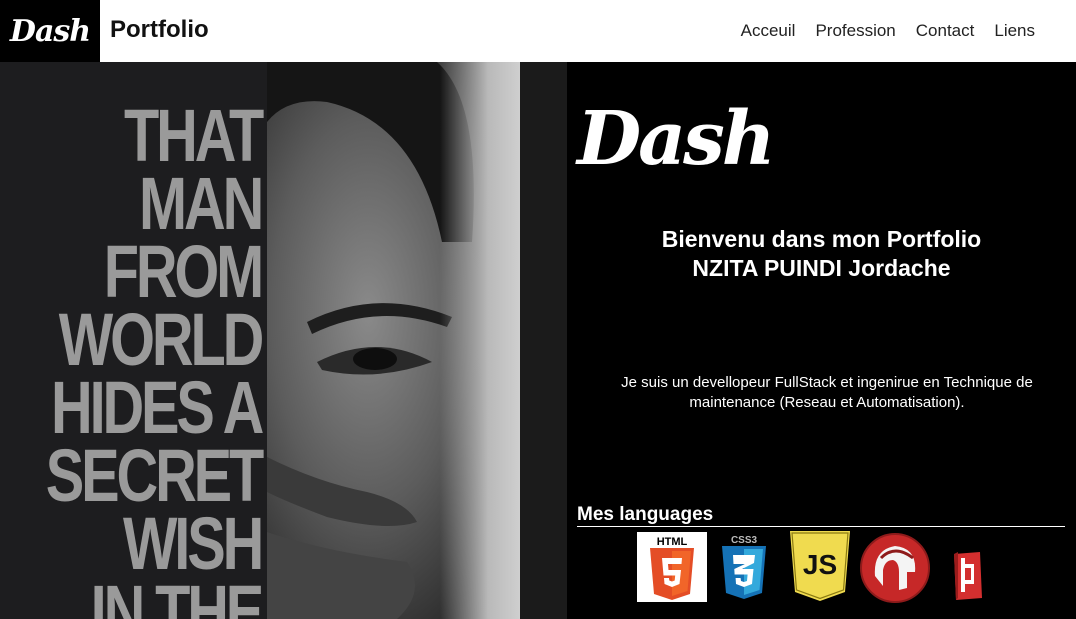 The height and width of the screenshot is (619, 1076). I want to click on brand-title: Portfolio, so click(159, 30).